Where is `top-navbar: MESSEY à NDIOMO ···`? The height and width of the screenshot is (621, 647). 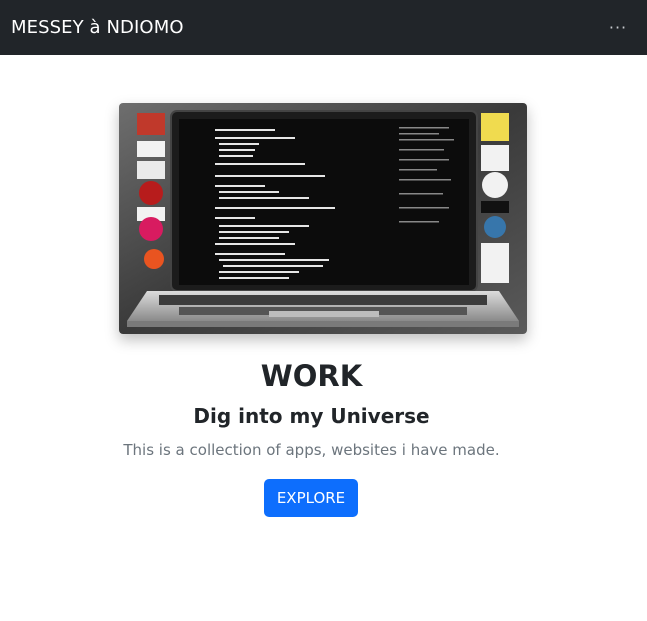
top-navbar: MESSEY à NDIOMO ··· is located at coordinates (323, 27).